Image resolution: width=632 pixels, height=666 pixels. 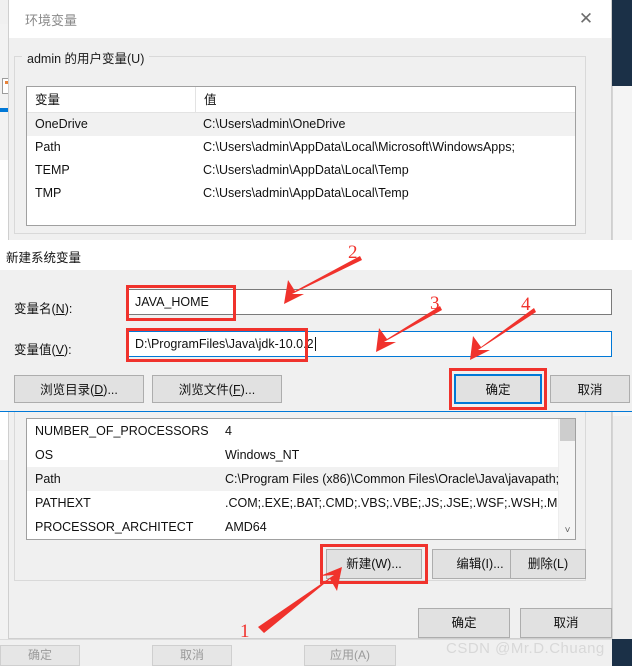 What do you see at coordinates (316, 255) in the screenshot?
I see `new-dialog-titlebar: 新建系统变量` at bounding box center [316, 255].